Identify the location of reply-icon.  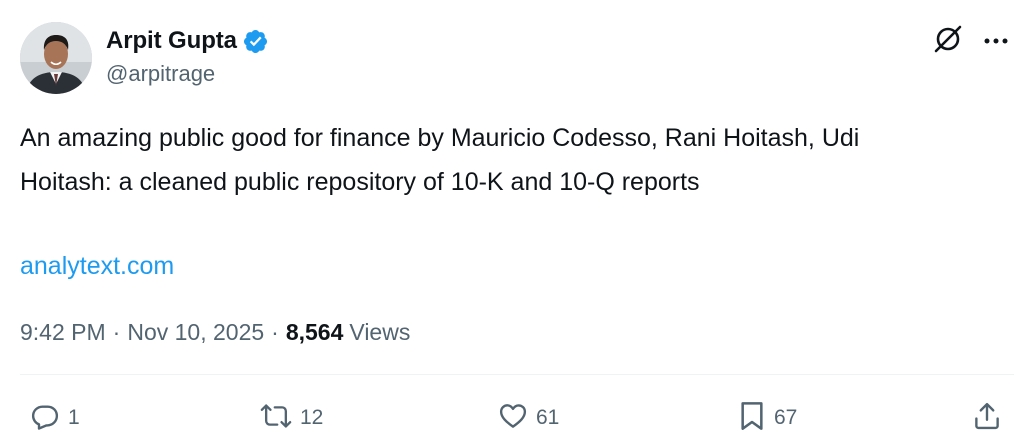
(45, 418).